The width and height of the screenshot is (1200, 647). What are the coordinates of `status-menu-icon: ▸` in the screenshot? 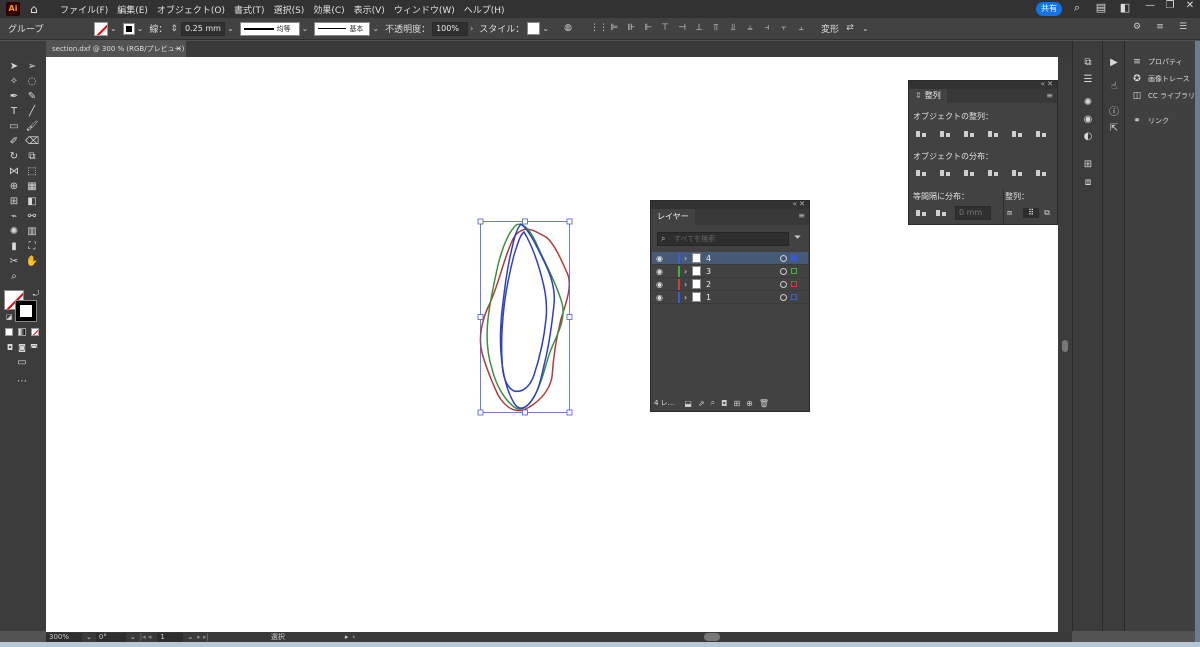 It's located at (347, 637).